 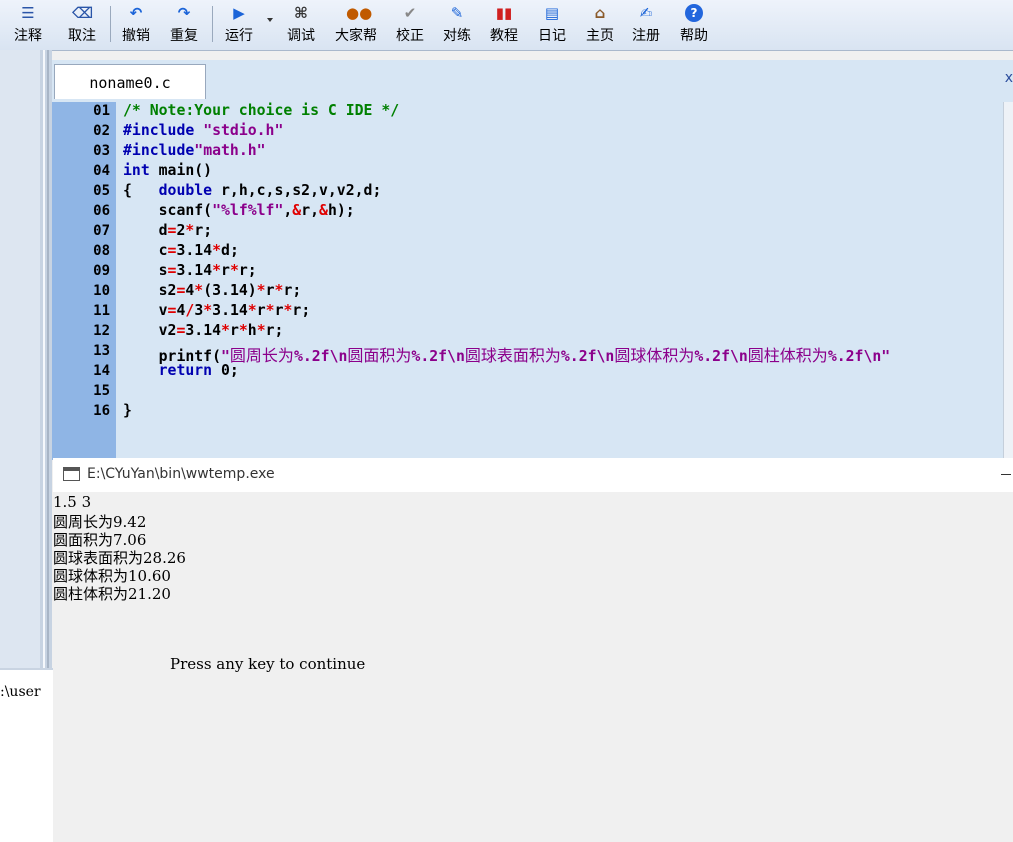 I want to click on console-window-icon, so click(x=71, y=474).